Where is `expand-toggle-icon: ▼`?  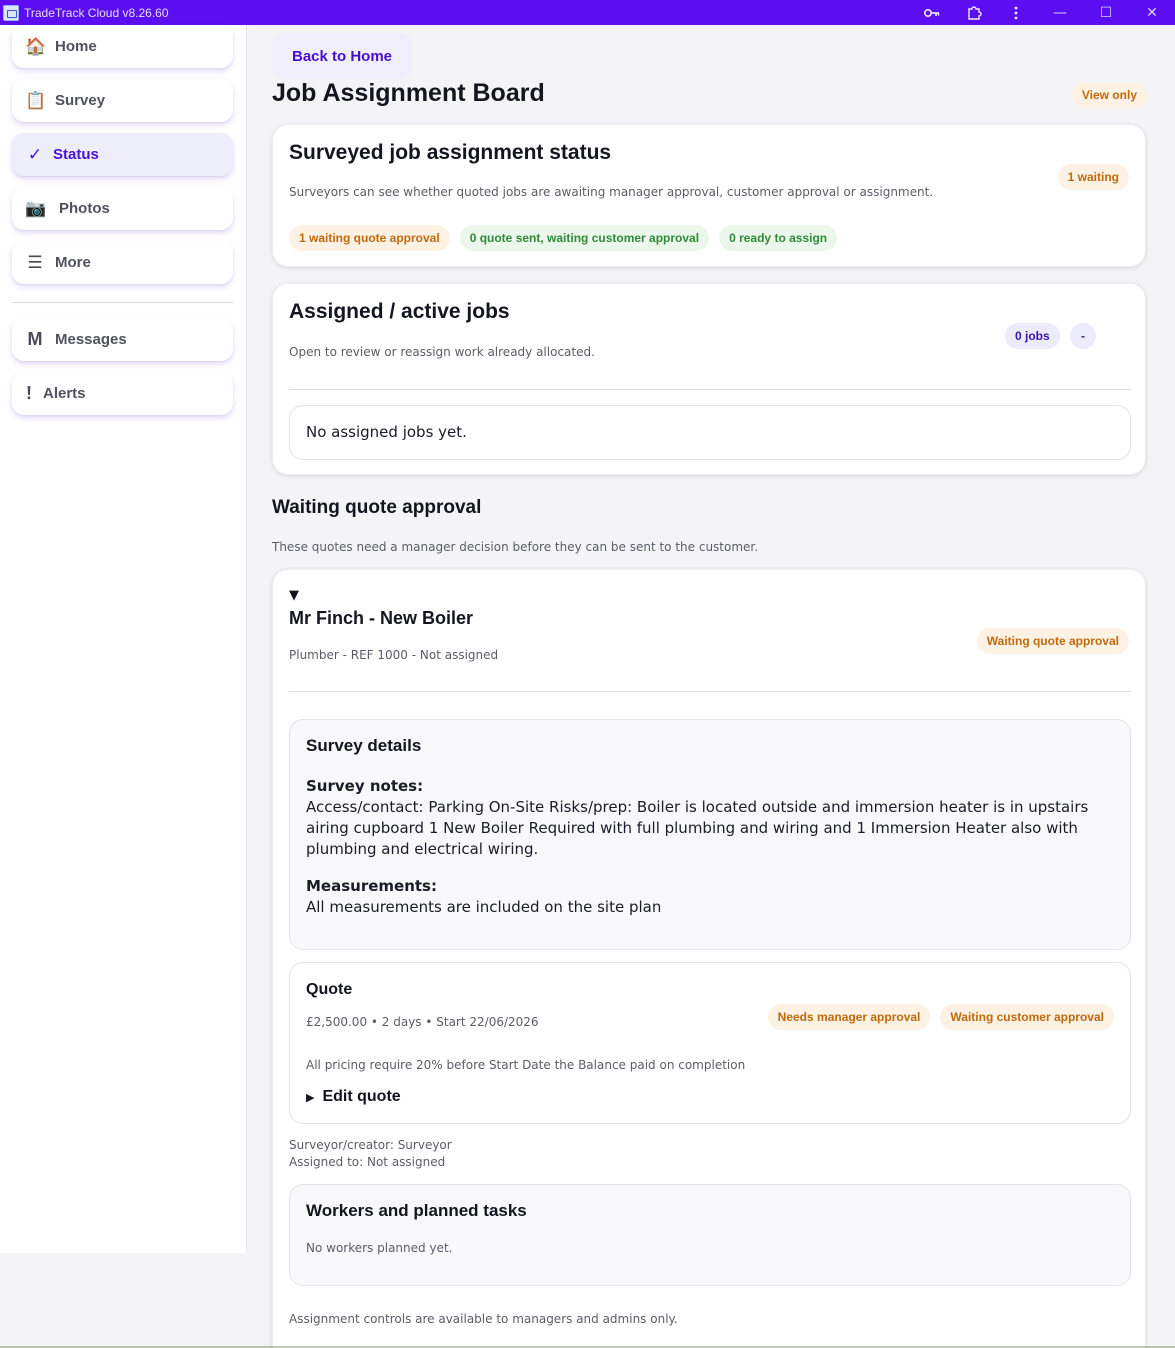 expand-toggle-icon: ▼ is located at coordinates (294, 595).